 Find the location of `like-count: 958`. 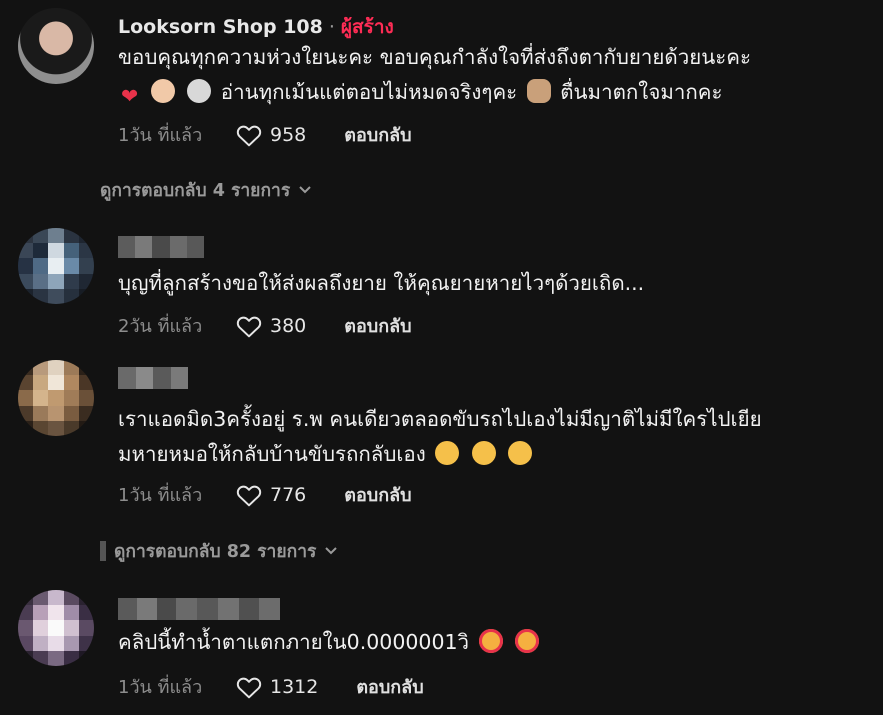

like-count: 958 is located at coordinates (288, 134).